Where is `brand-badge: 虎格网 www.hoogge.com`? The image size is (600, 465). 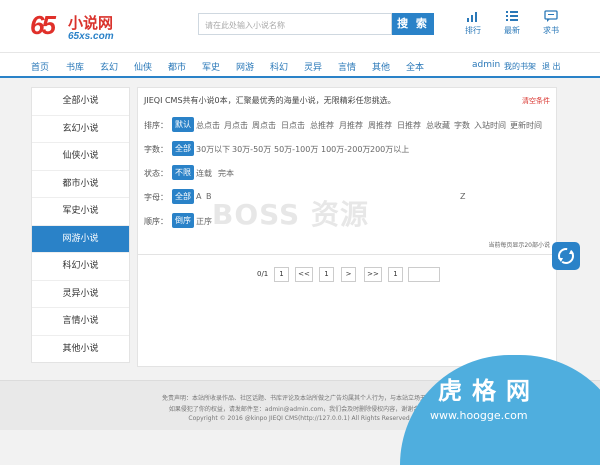
brand-badge: 虎格网 www.hoogge.com is located at coordinates (500, 410).